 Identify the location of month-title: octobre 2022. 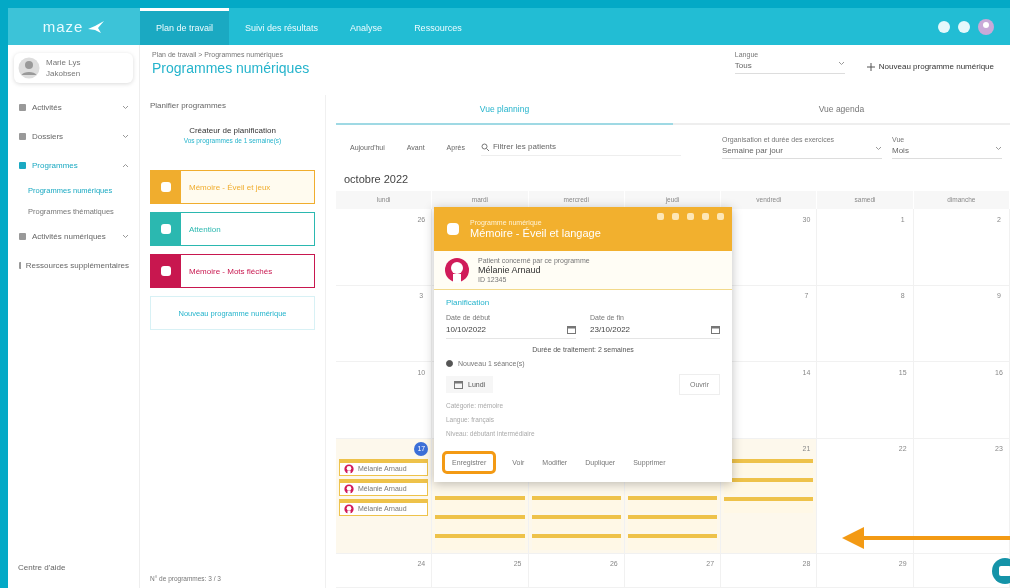
(376, 179).